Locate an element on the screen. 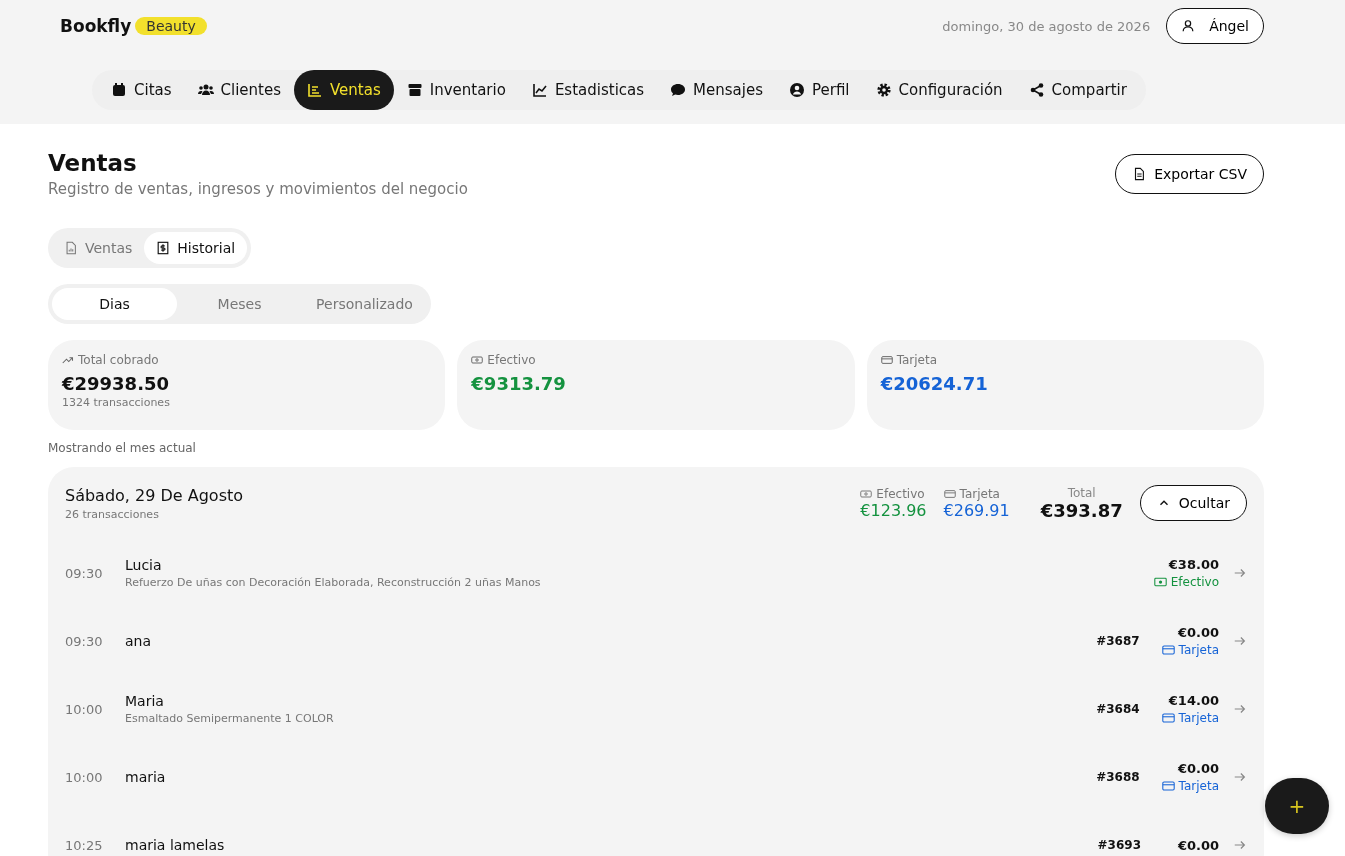 The image size is (1345, 856). nav-tab: Compartir is located at coordinates (1077, 90).